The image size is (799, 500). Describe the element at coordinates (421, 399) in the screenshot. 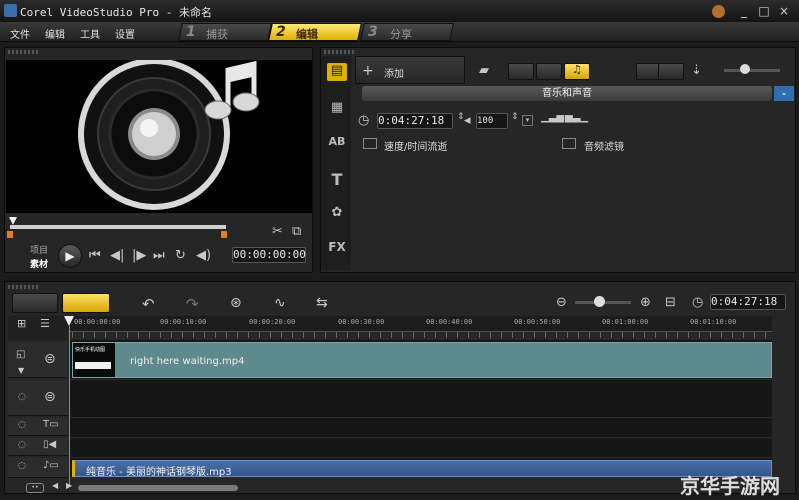

I see `overlay-track` at that location.